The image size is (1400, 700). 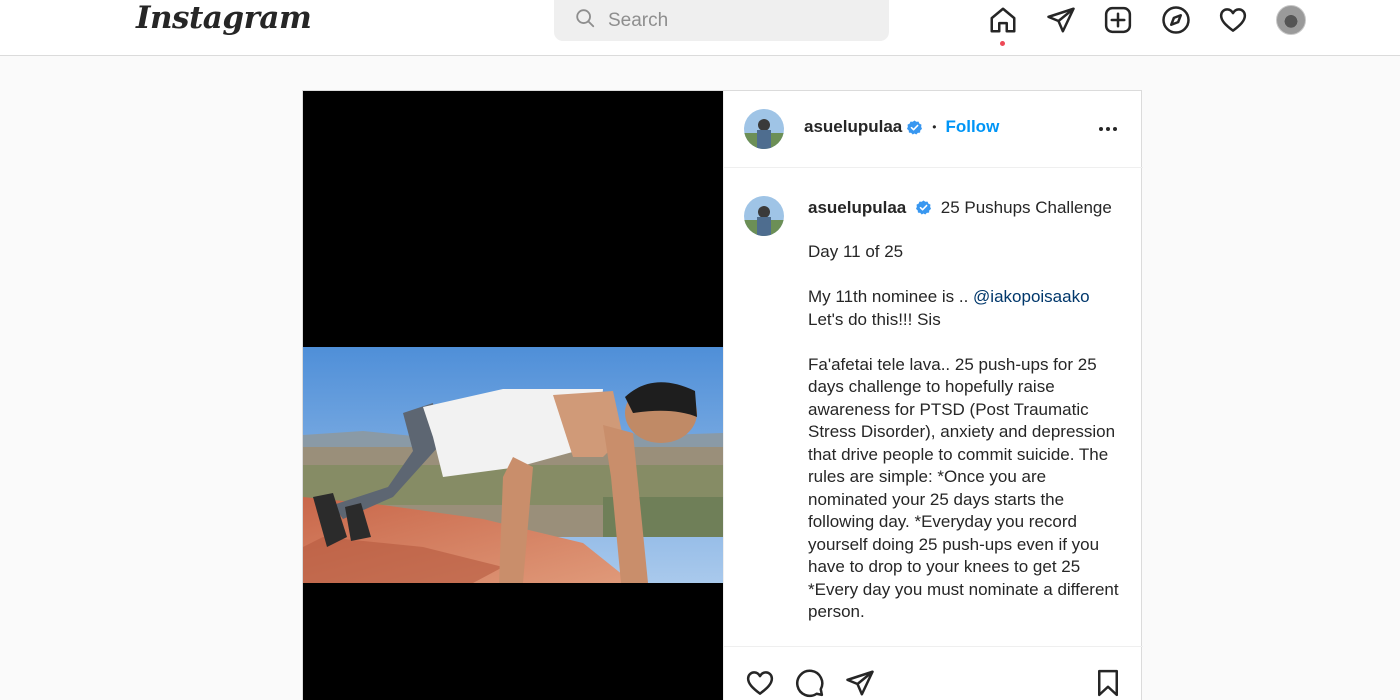 I want to click on more-options-icon, so click(x=1108, y=129).